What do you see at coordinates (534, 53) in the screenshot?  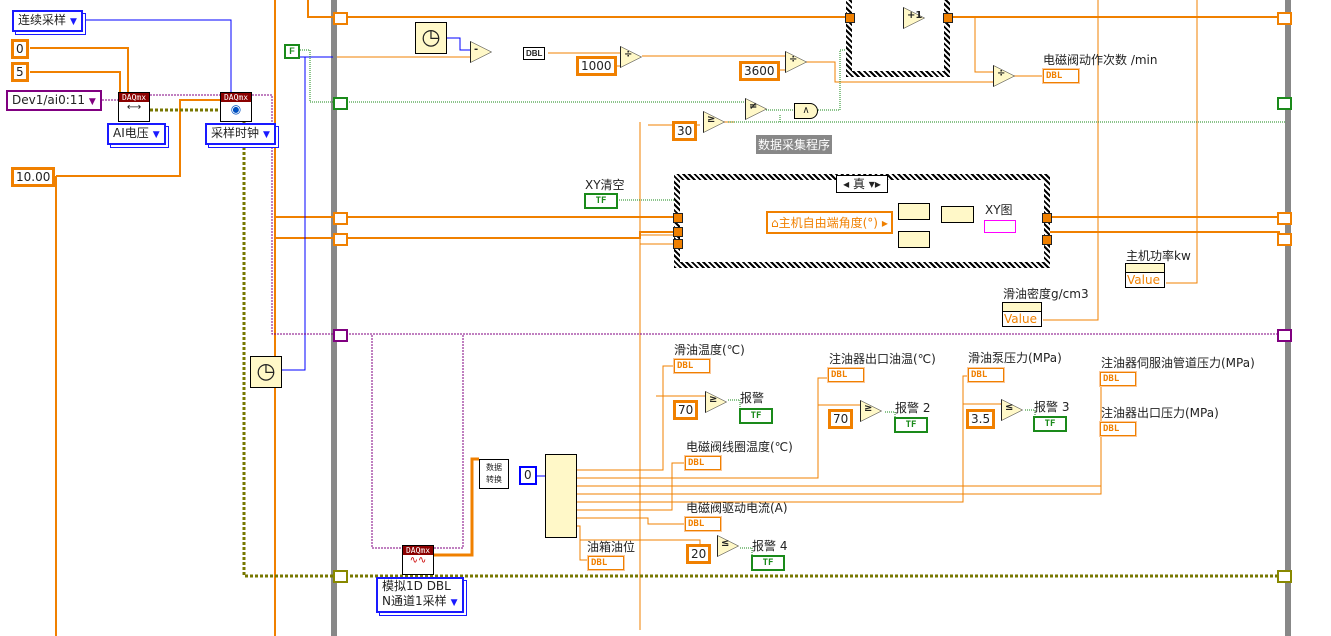 I see `to-double-node: DBL` at bounding box center [534, 53].